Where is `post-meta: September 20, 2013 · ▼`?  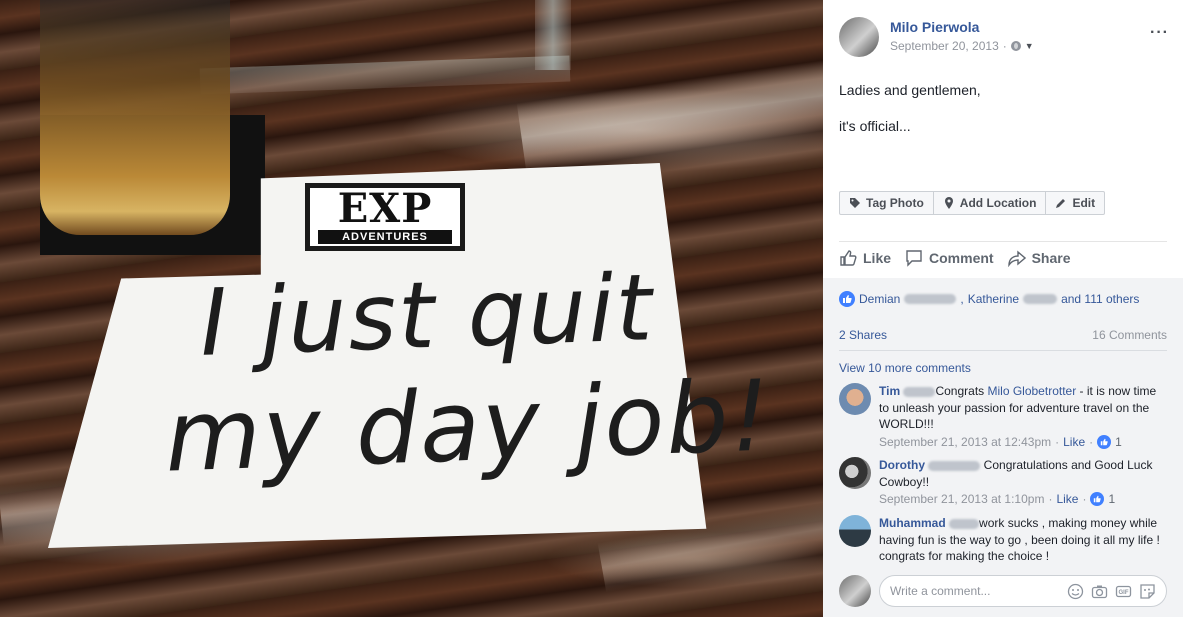 post-meta: September 20, 2013 · ▼ is located at coordinates (962, 46).